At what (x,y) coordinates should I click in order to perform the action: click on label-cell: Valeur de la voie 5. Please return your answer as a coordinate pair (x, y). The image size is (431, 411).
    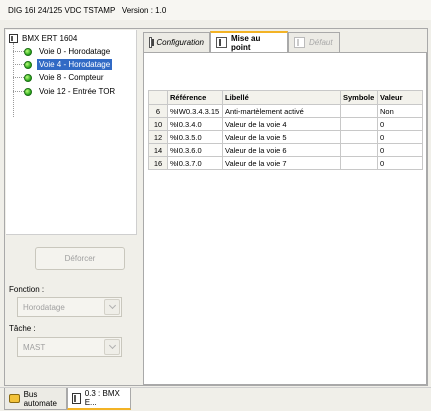
    Looking at the image, I should click on (281, 137).